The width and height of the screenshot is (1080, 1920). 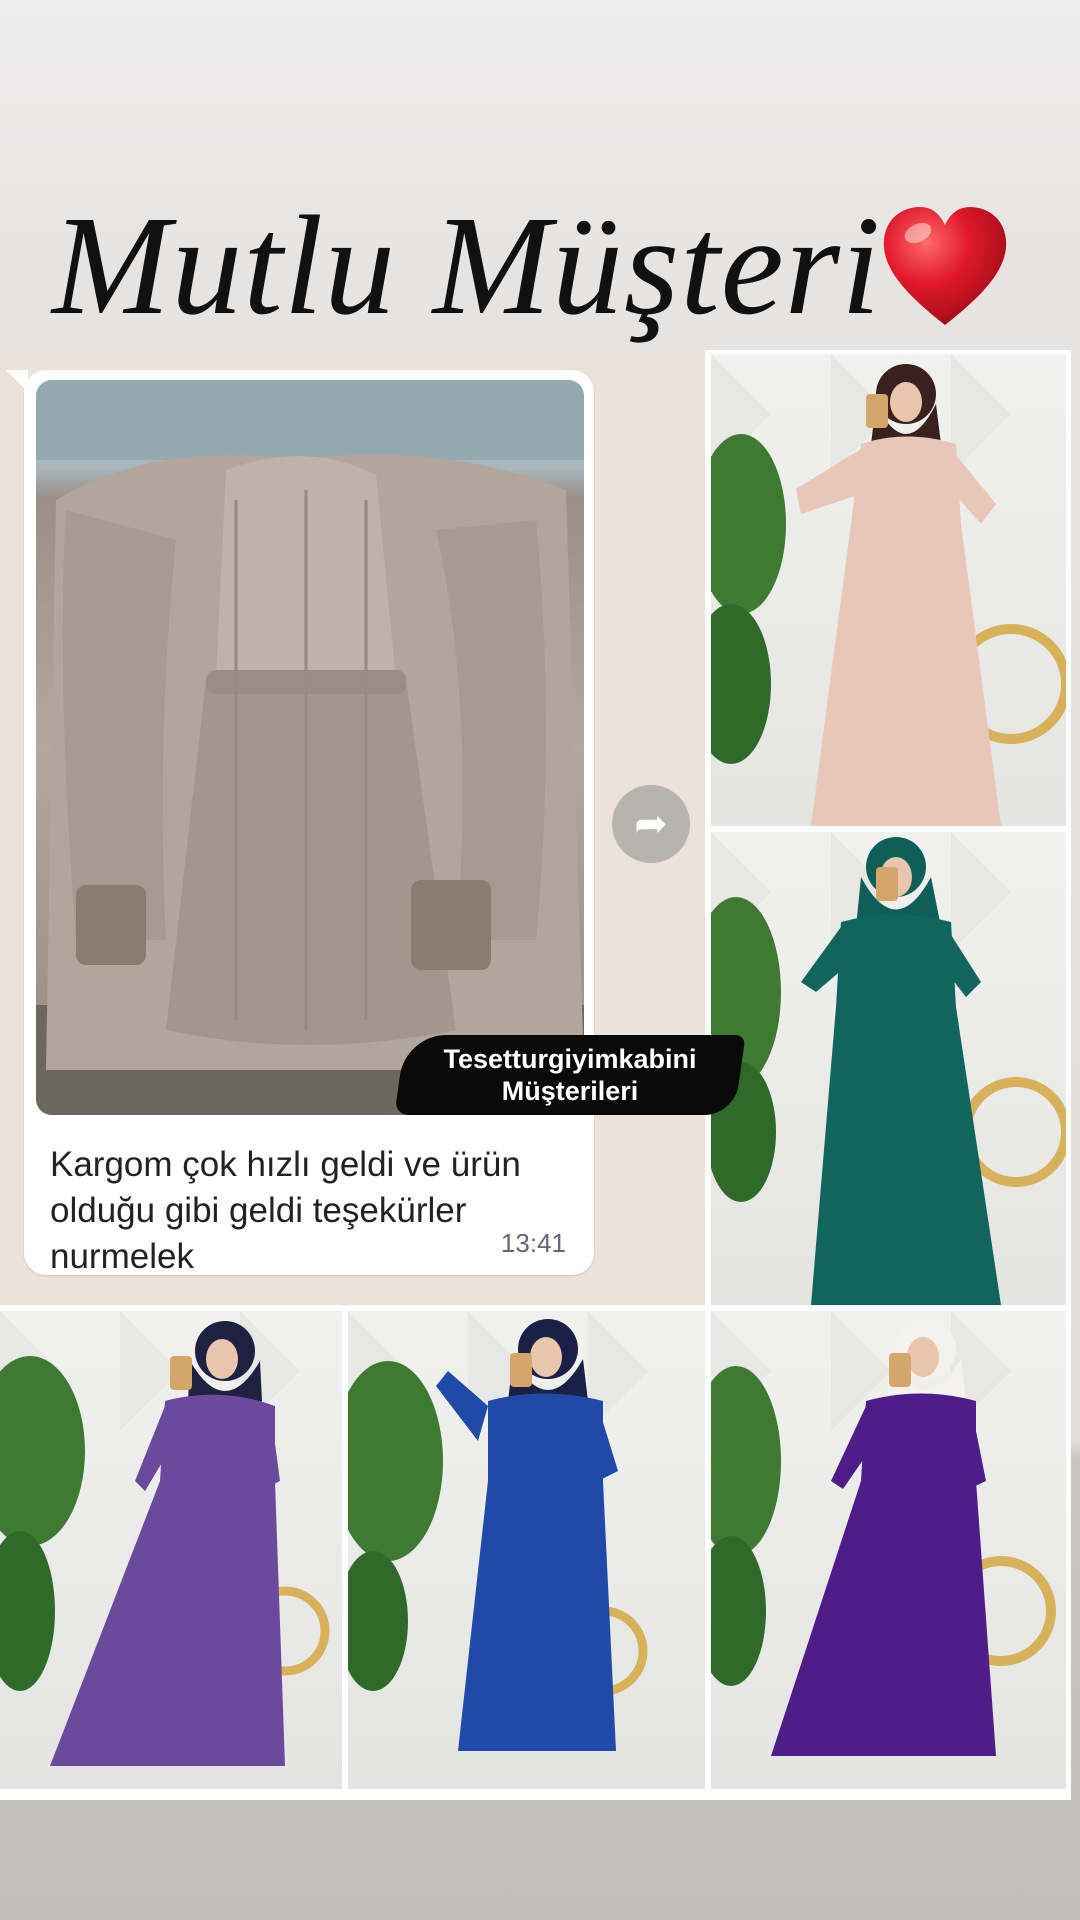 I want to click on message-time: 13:41, so click(x=533, y=1243).